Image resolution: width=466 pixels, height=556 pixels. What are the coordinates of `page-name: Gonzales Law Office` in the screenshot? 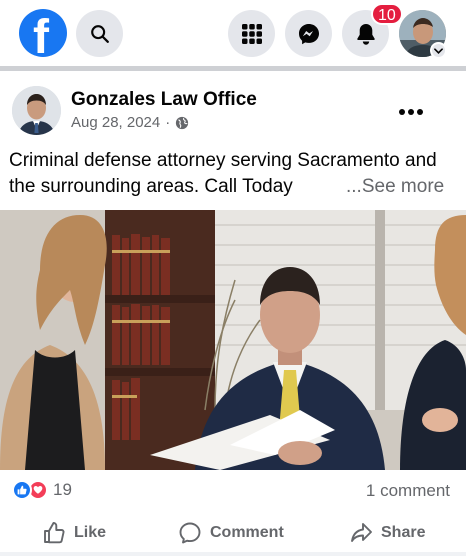 It's located at (164, 100).